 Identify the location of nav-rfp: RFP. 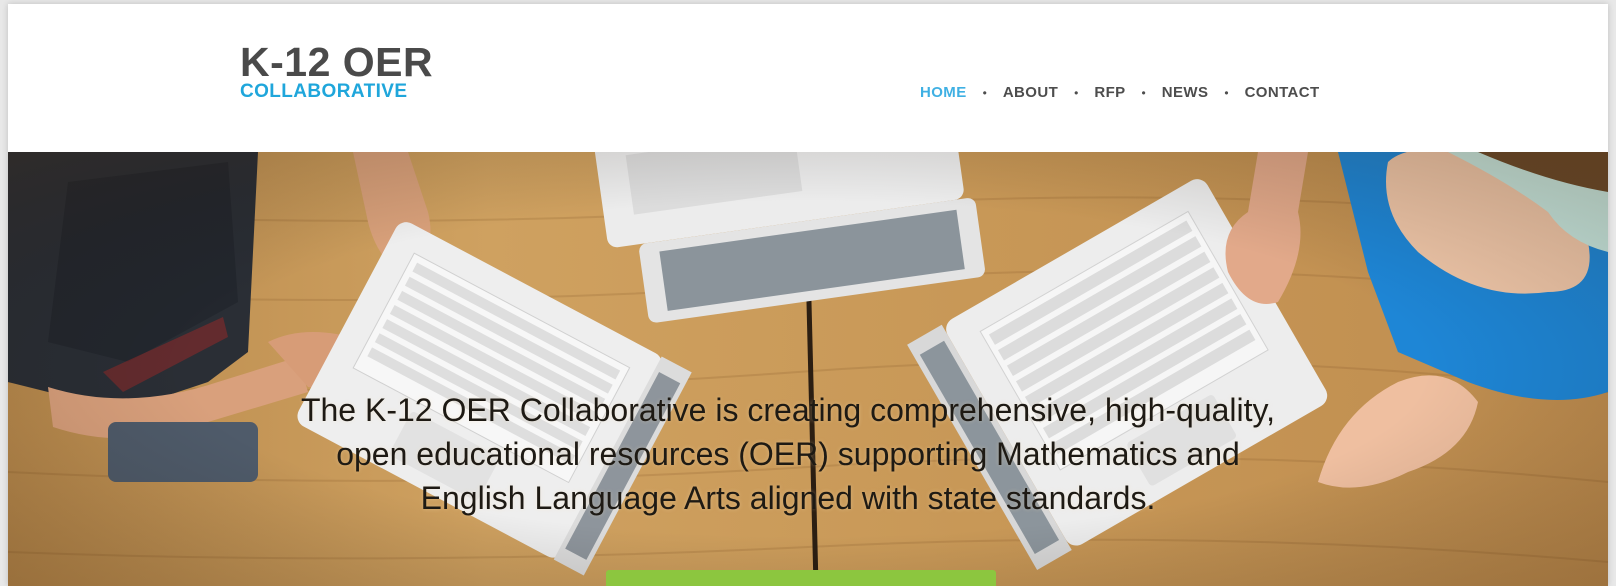
(1109, 92).